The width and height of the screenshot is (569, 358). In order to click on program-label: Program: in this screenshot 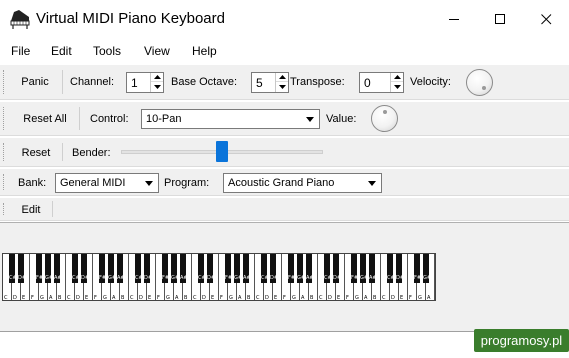, I will do `click(187, 183)`.